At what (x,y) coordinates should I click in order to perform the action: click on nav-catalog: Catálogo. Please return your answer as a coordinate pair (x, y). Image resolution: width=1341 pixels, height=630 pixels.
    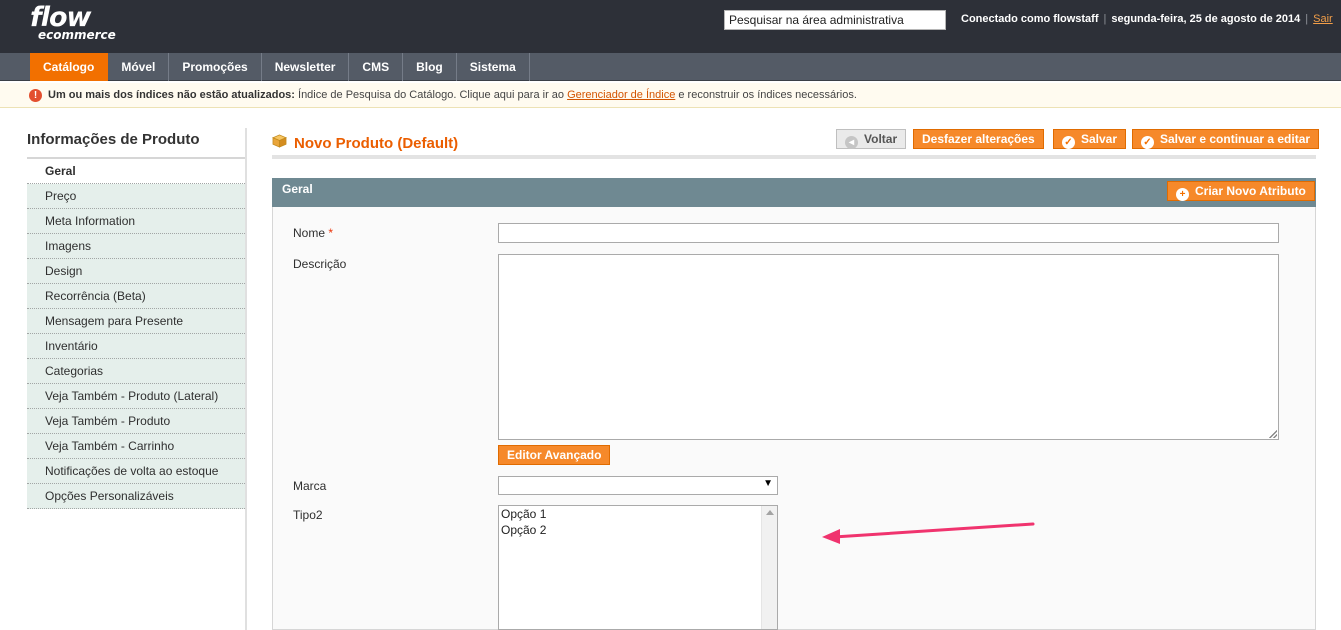
    Looking at the image, I should click on (69, 67).